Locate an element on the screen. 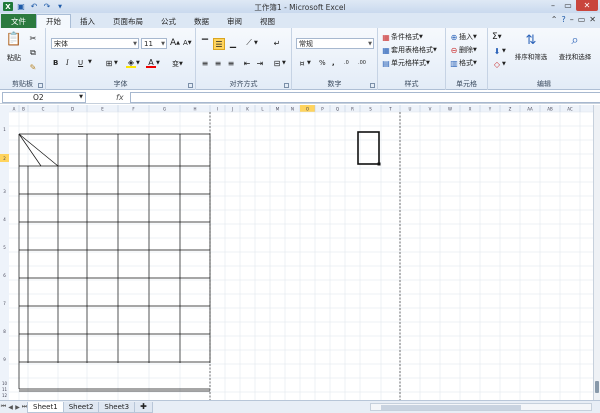 This screenshot has width=600, height=413. undo-icon: ↶ is located at coordinates (34, 6).